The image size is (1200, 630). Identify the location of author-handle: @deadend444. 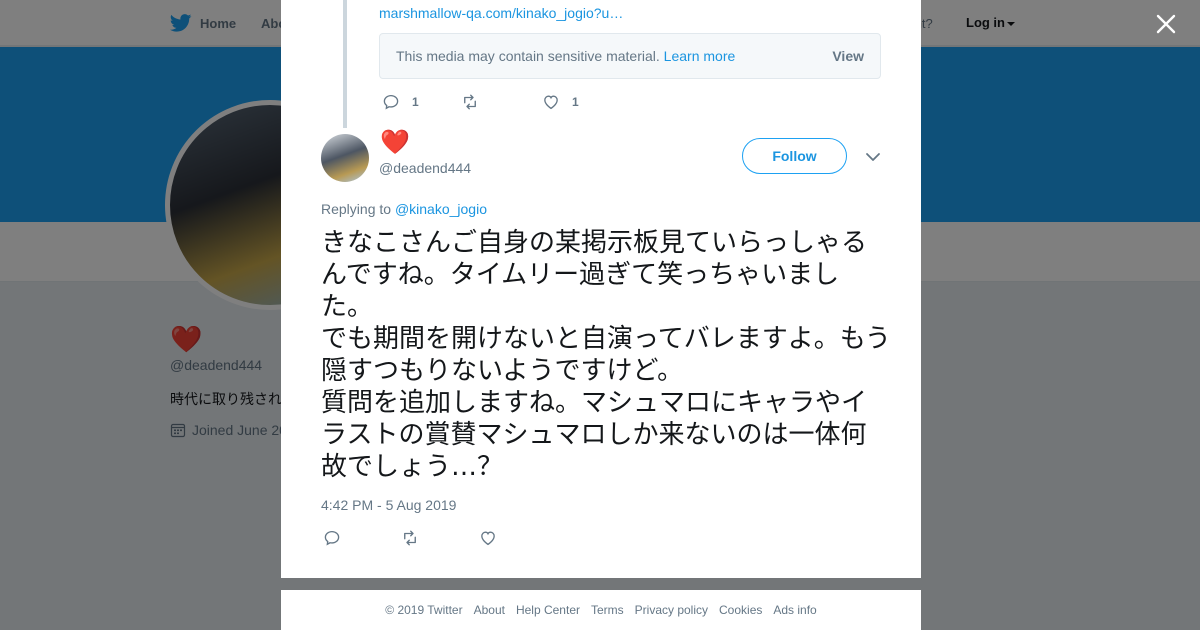
(425, 168).